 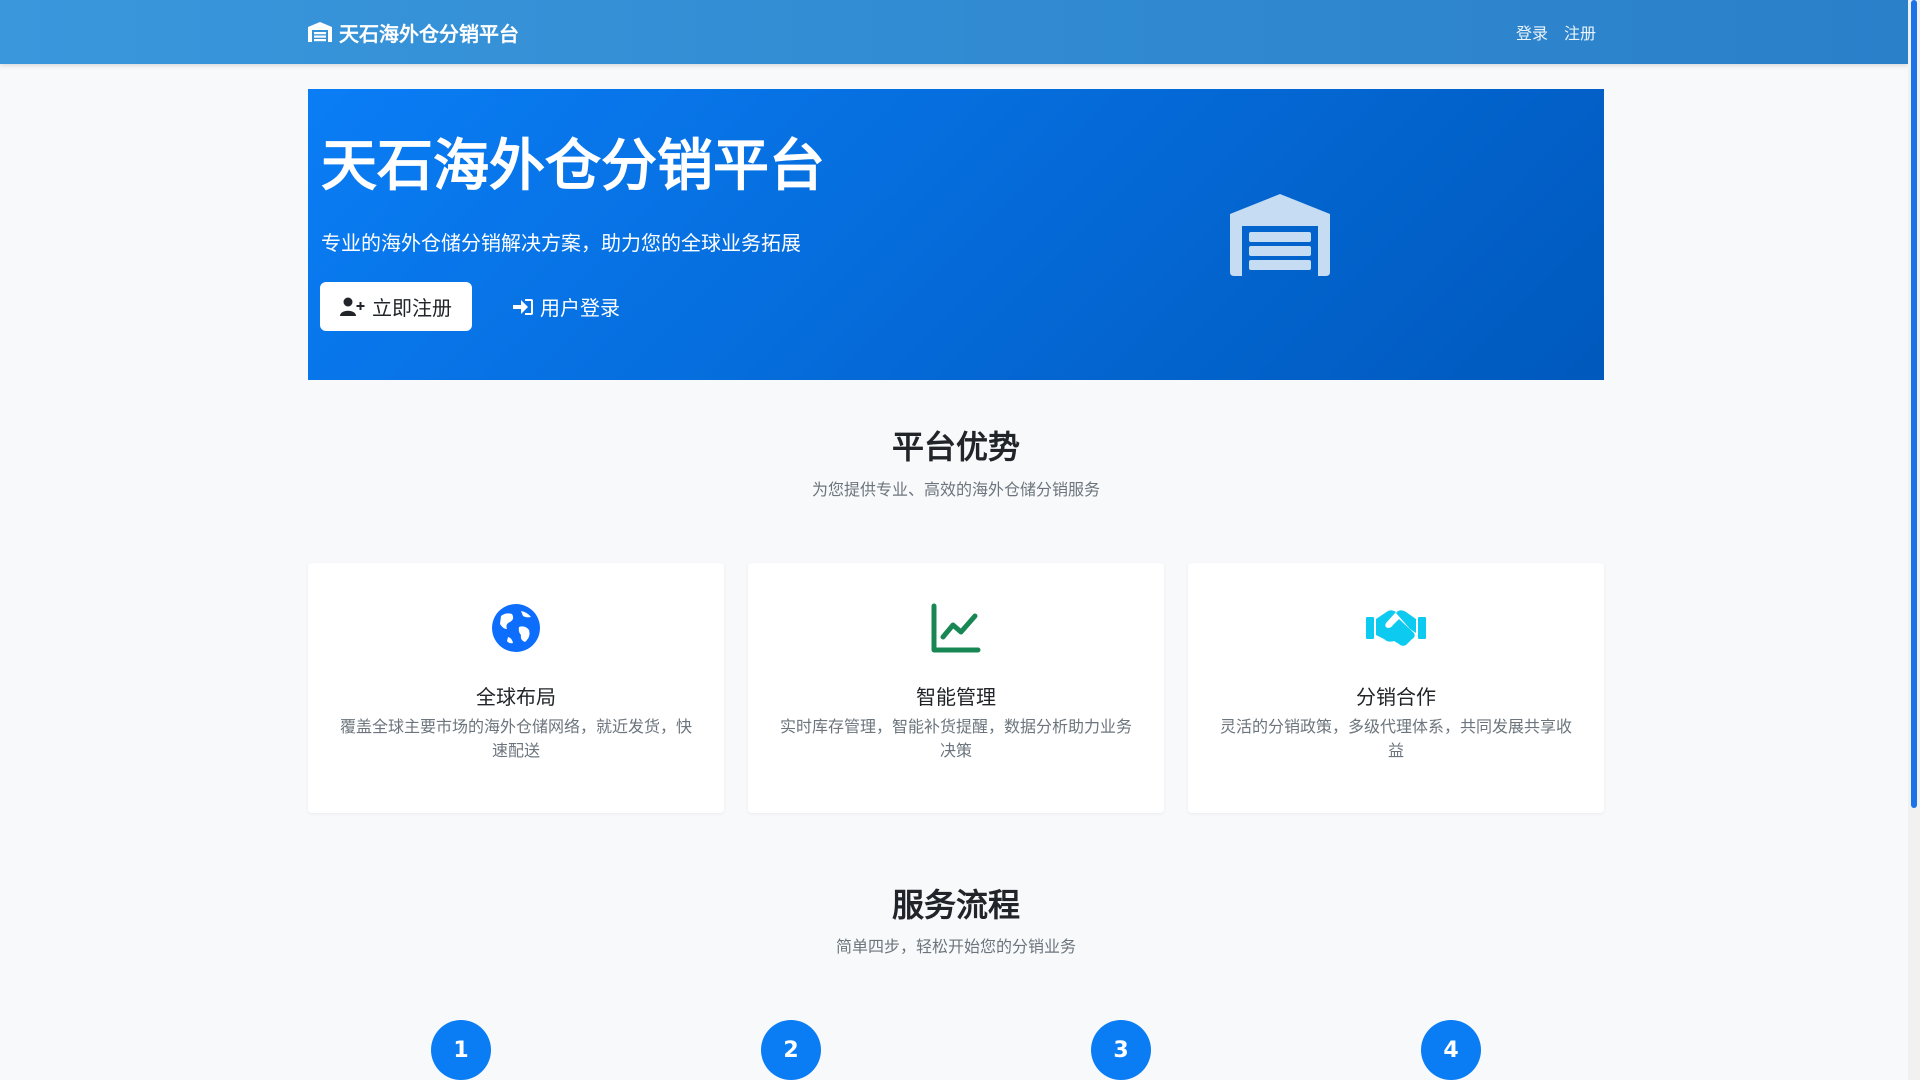 I want to click on card-title: 智能管理, so click(x=956, y=697).